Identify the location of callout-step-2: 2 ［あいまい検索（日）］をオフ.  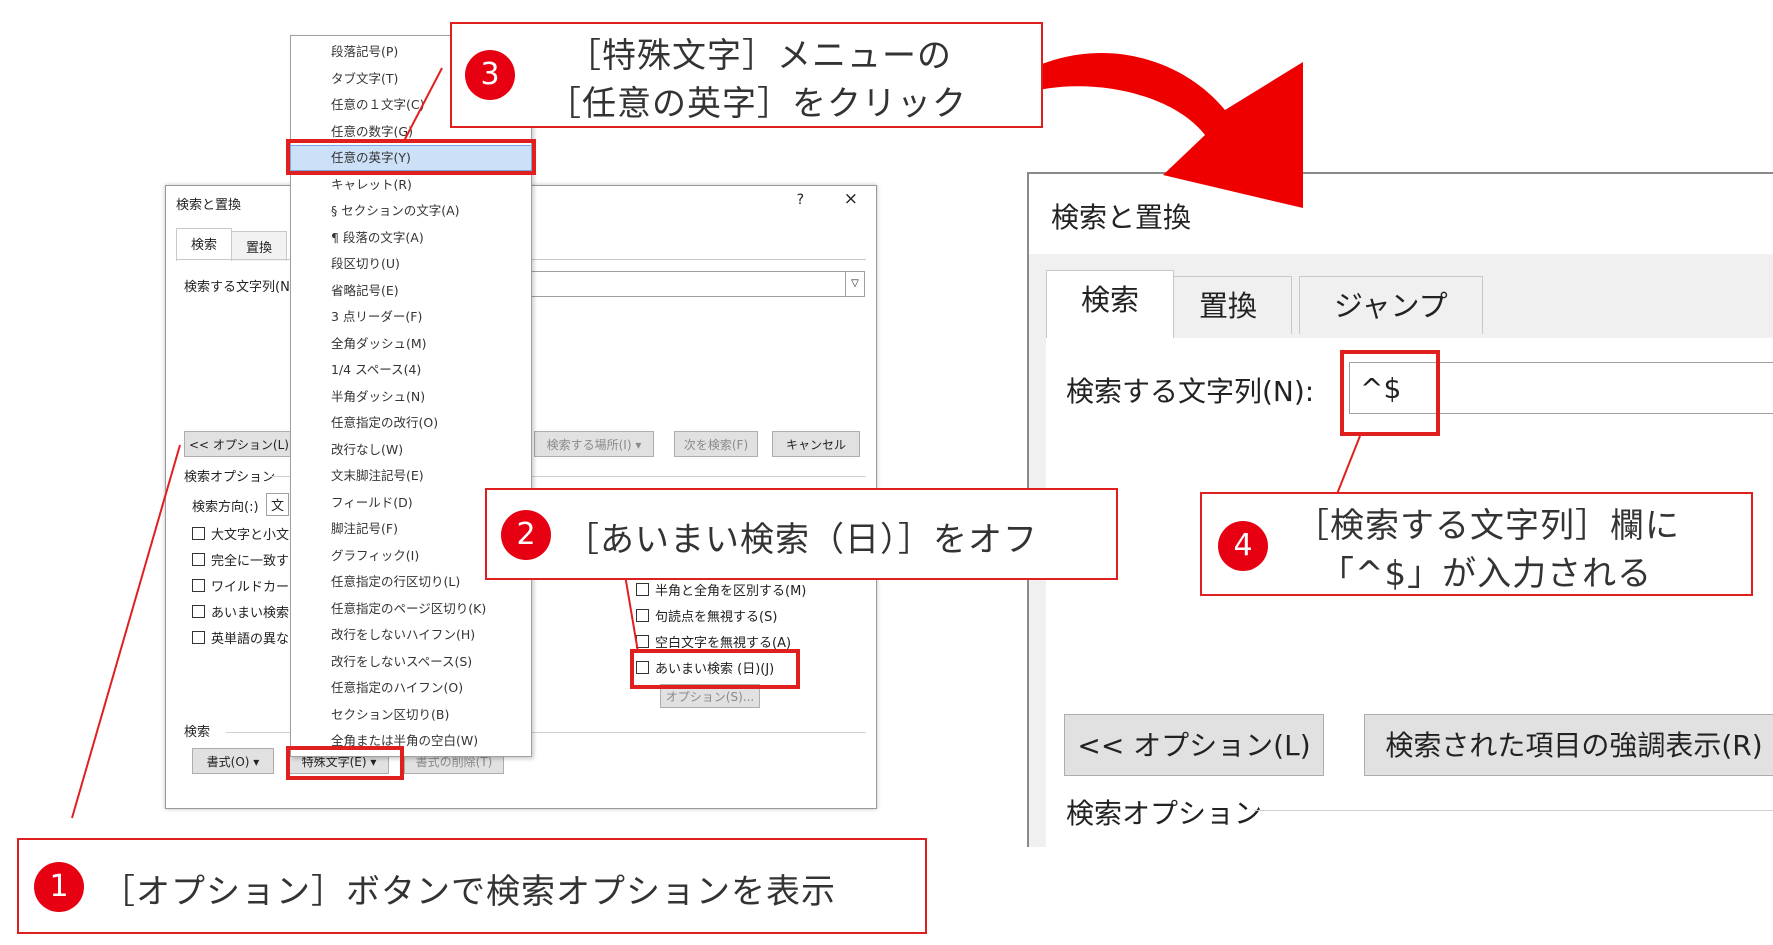
(801, 534).